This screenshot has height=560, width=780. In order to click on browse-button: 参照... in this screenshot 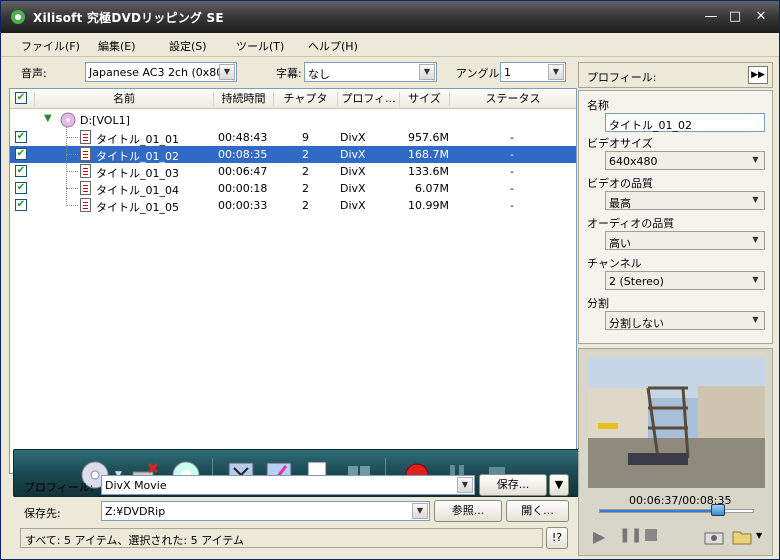, I will do `click(468, 511)`.